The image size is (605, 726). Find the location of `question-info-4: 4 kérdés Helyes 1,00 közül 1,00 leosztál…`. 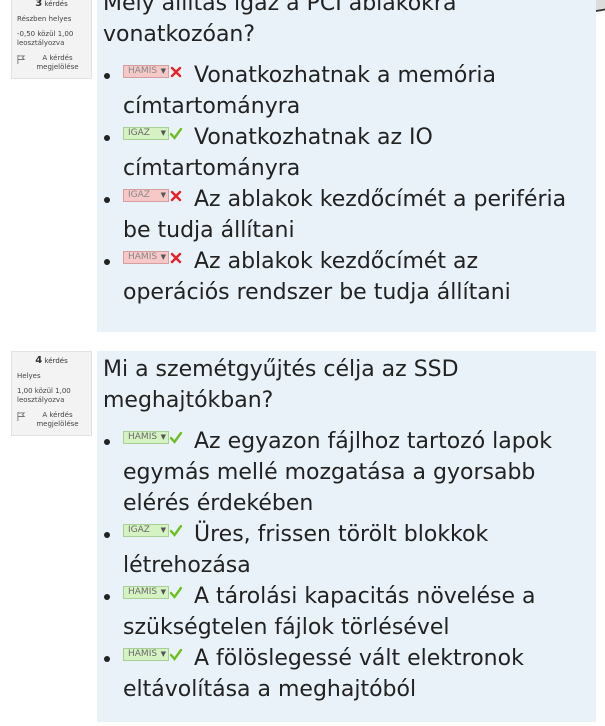

question-info-4: 4 kérdés Helyes 1,00 közül 1,00 leosztál… is located at coordinates (51, 394).